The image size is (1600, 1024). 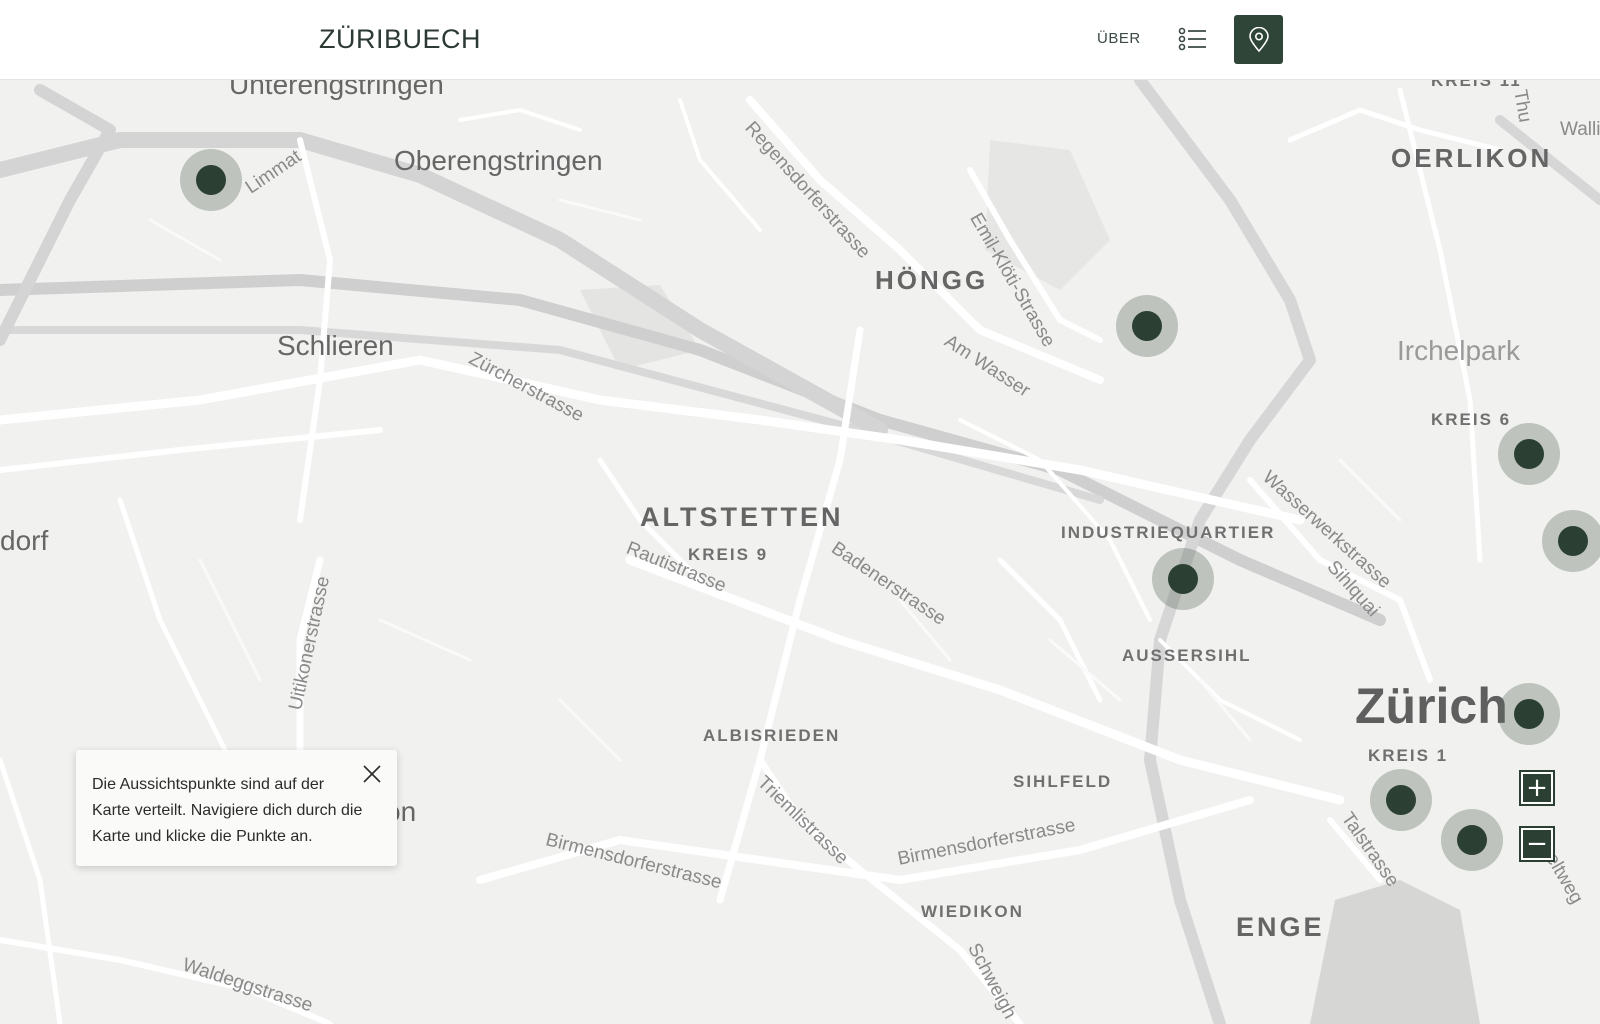 I want to click on map-label-kreis9: KREIS 9, so click(x=728, y=554).